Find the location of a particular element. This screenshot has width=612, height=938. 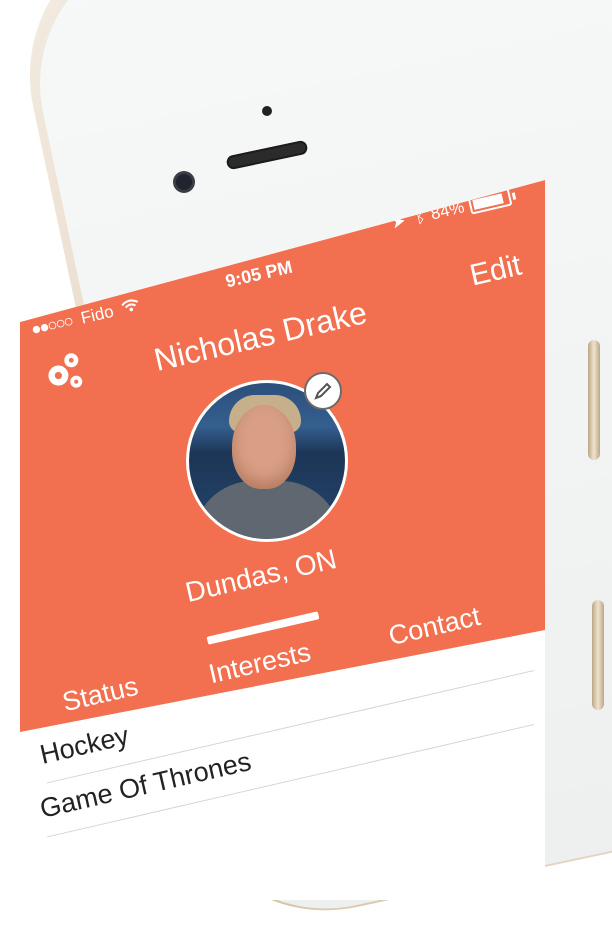

proximity-sensor is located at coordinates (267, 111).